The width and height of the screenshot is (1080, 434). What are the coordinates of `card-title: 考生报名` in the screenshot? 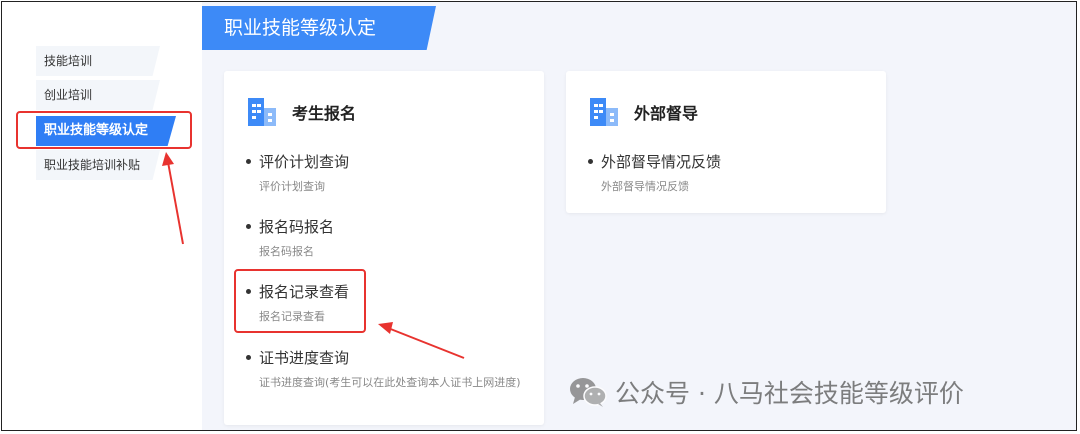 It's located at (324, 113).